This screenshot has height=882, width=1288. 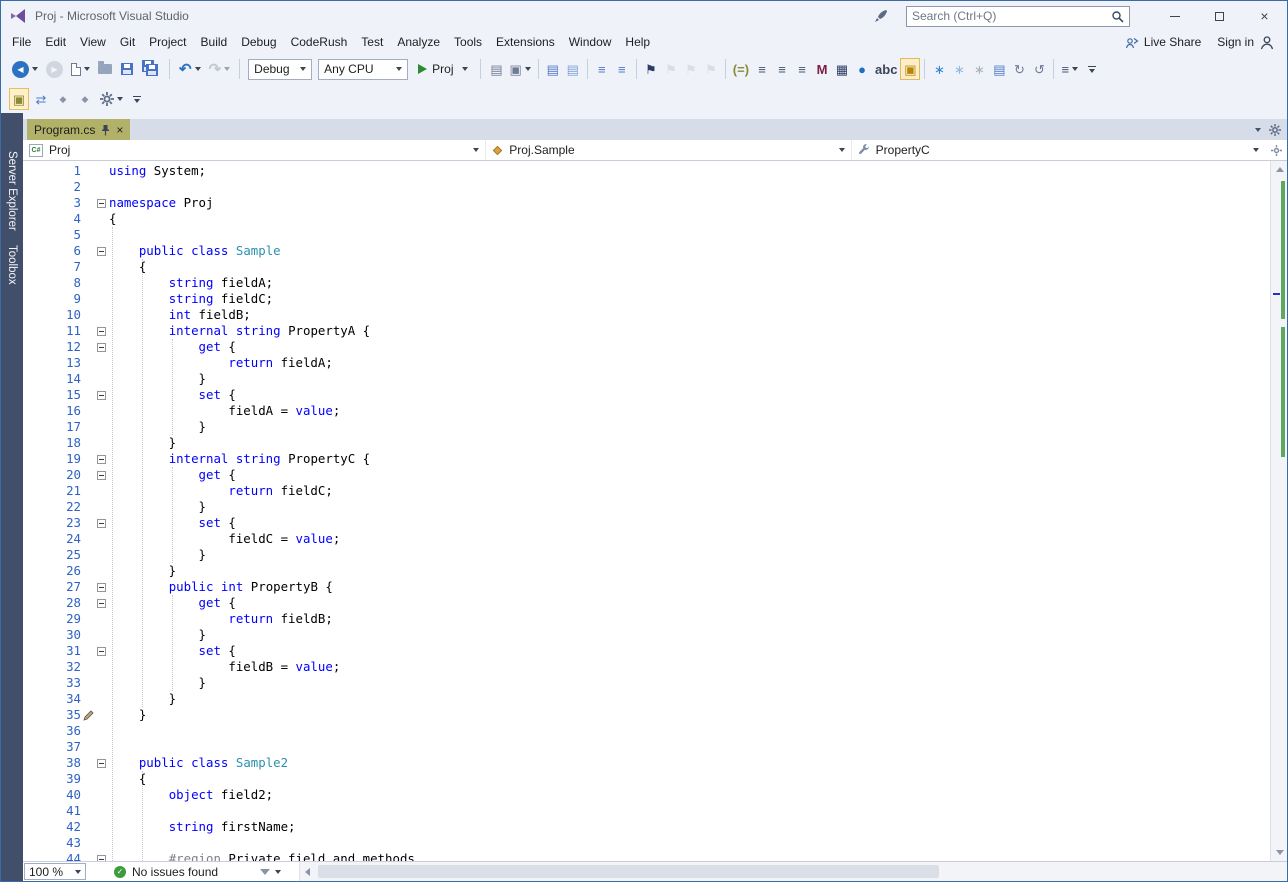 What do you see at coordinates (1039, 69) in the screenshot?
I see `history-icon: ↺` at bounding box center [1039, 69].